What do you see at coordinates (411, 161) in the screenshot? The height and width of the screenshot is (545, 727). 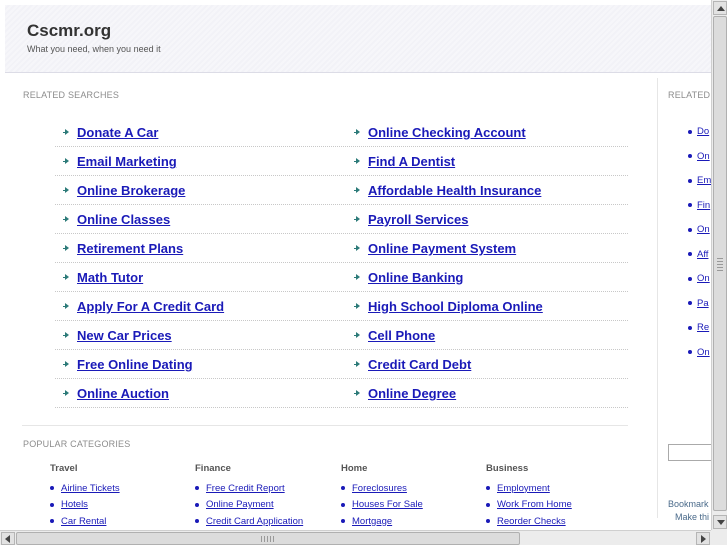 I see `related-search-link: Find A Dentist` at bounding box center [411, 161].